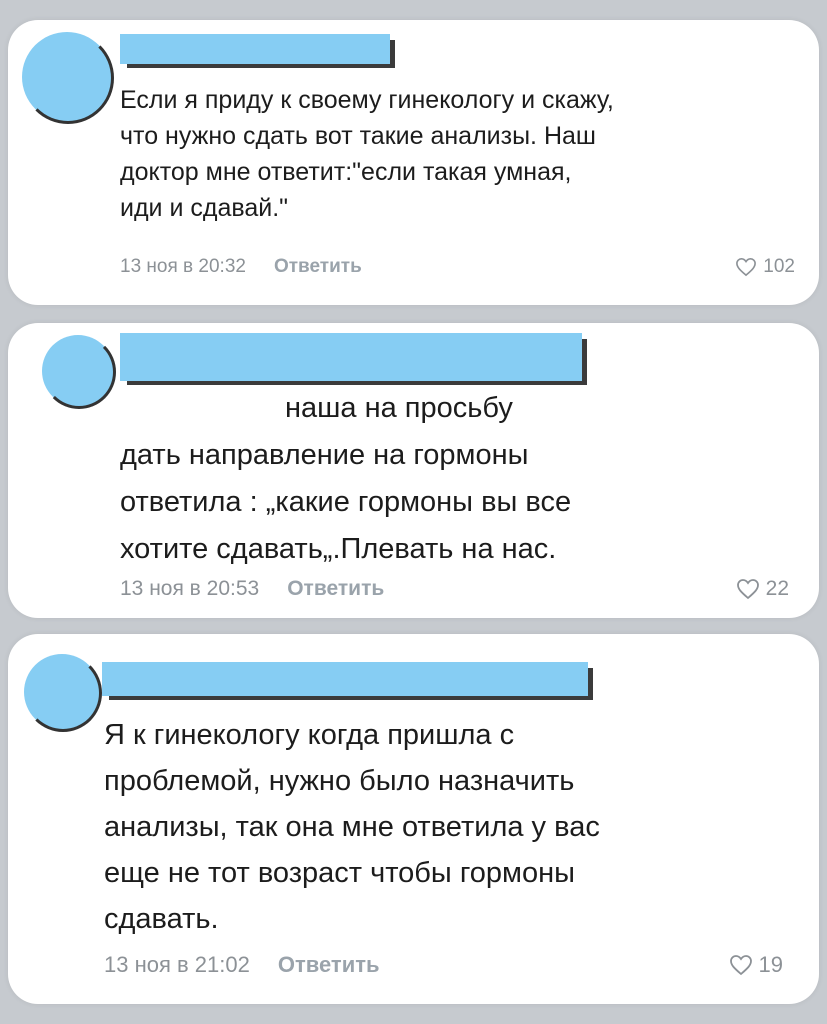  Describe the element at coordinates (183, 266) in the screenshot. I see `comment-date: 13 ноя в 20:32` at that location.